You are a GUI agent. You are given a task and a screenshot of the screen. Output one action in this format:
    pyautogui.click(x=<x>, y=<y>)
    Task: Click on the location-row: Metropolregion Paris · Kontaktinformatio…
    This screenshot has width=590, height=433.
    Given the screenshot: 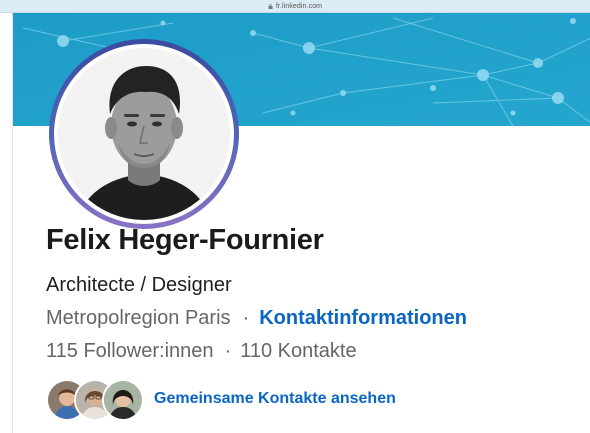 What is the action you would take?
    pyautogui.click(x=256, y=318)
    